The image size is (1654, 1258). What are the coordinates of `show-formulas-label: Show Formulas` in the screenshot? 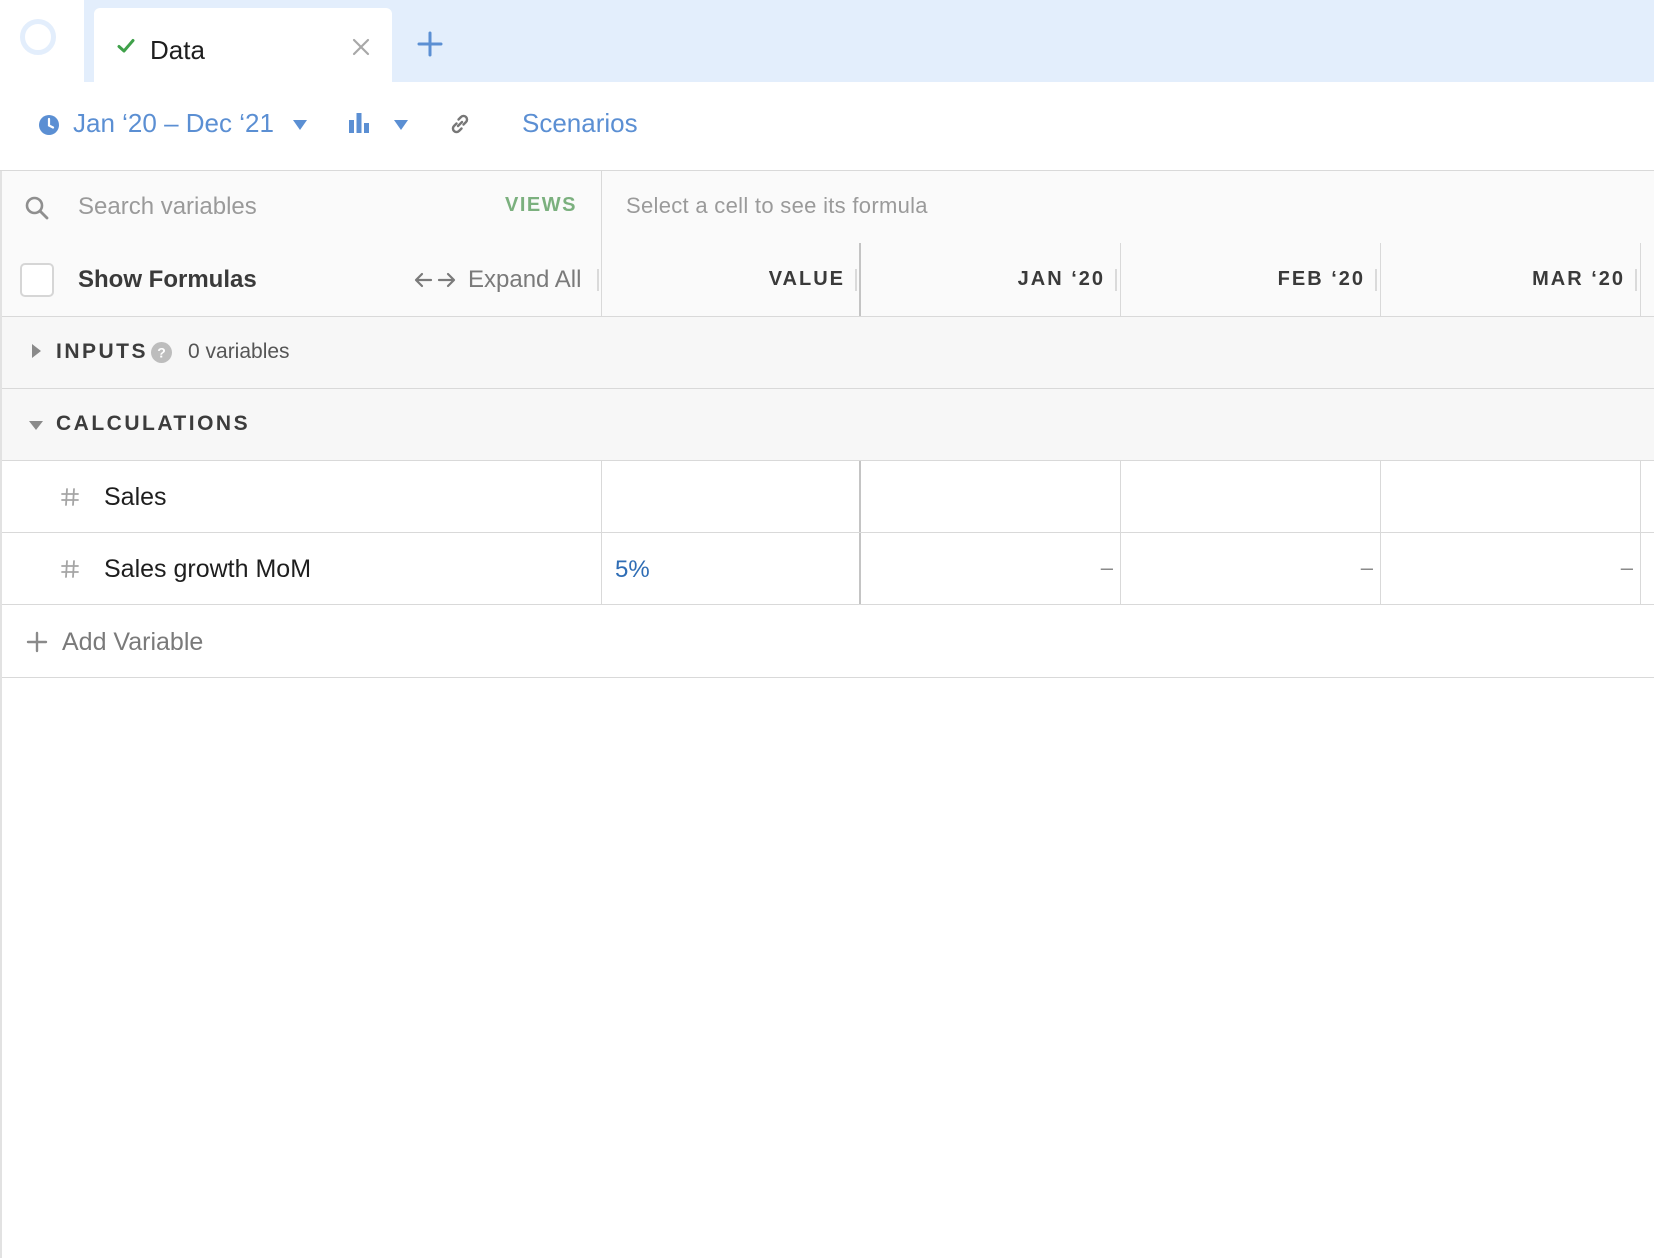 It's located at (167, 280).